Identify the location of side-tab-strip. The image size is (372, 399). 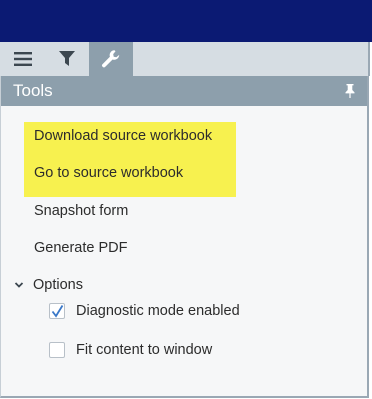
(185, 59).